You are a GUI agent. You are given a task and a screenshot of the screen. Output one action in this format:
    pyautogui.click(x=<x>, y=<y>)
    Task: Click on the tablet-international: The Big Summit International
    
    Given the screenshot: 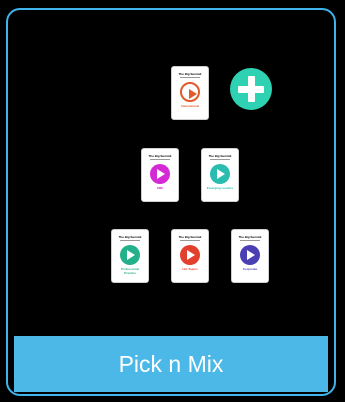 What is the action you would take?
    pyautogui.click(x=190, y=93)
    